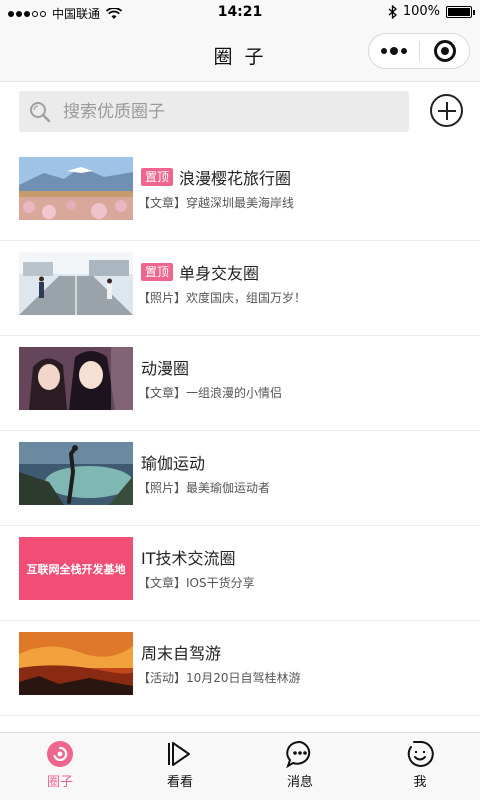 The height and width of the screenshot is (800, 480). Describe the element at coordinates (76, 378) in the screenshot. I see `thumbnail-anime-couple` at that location.